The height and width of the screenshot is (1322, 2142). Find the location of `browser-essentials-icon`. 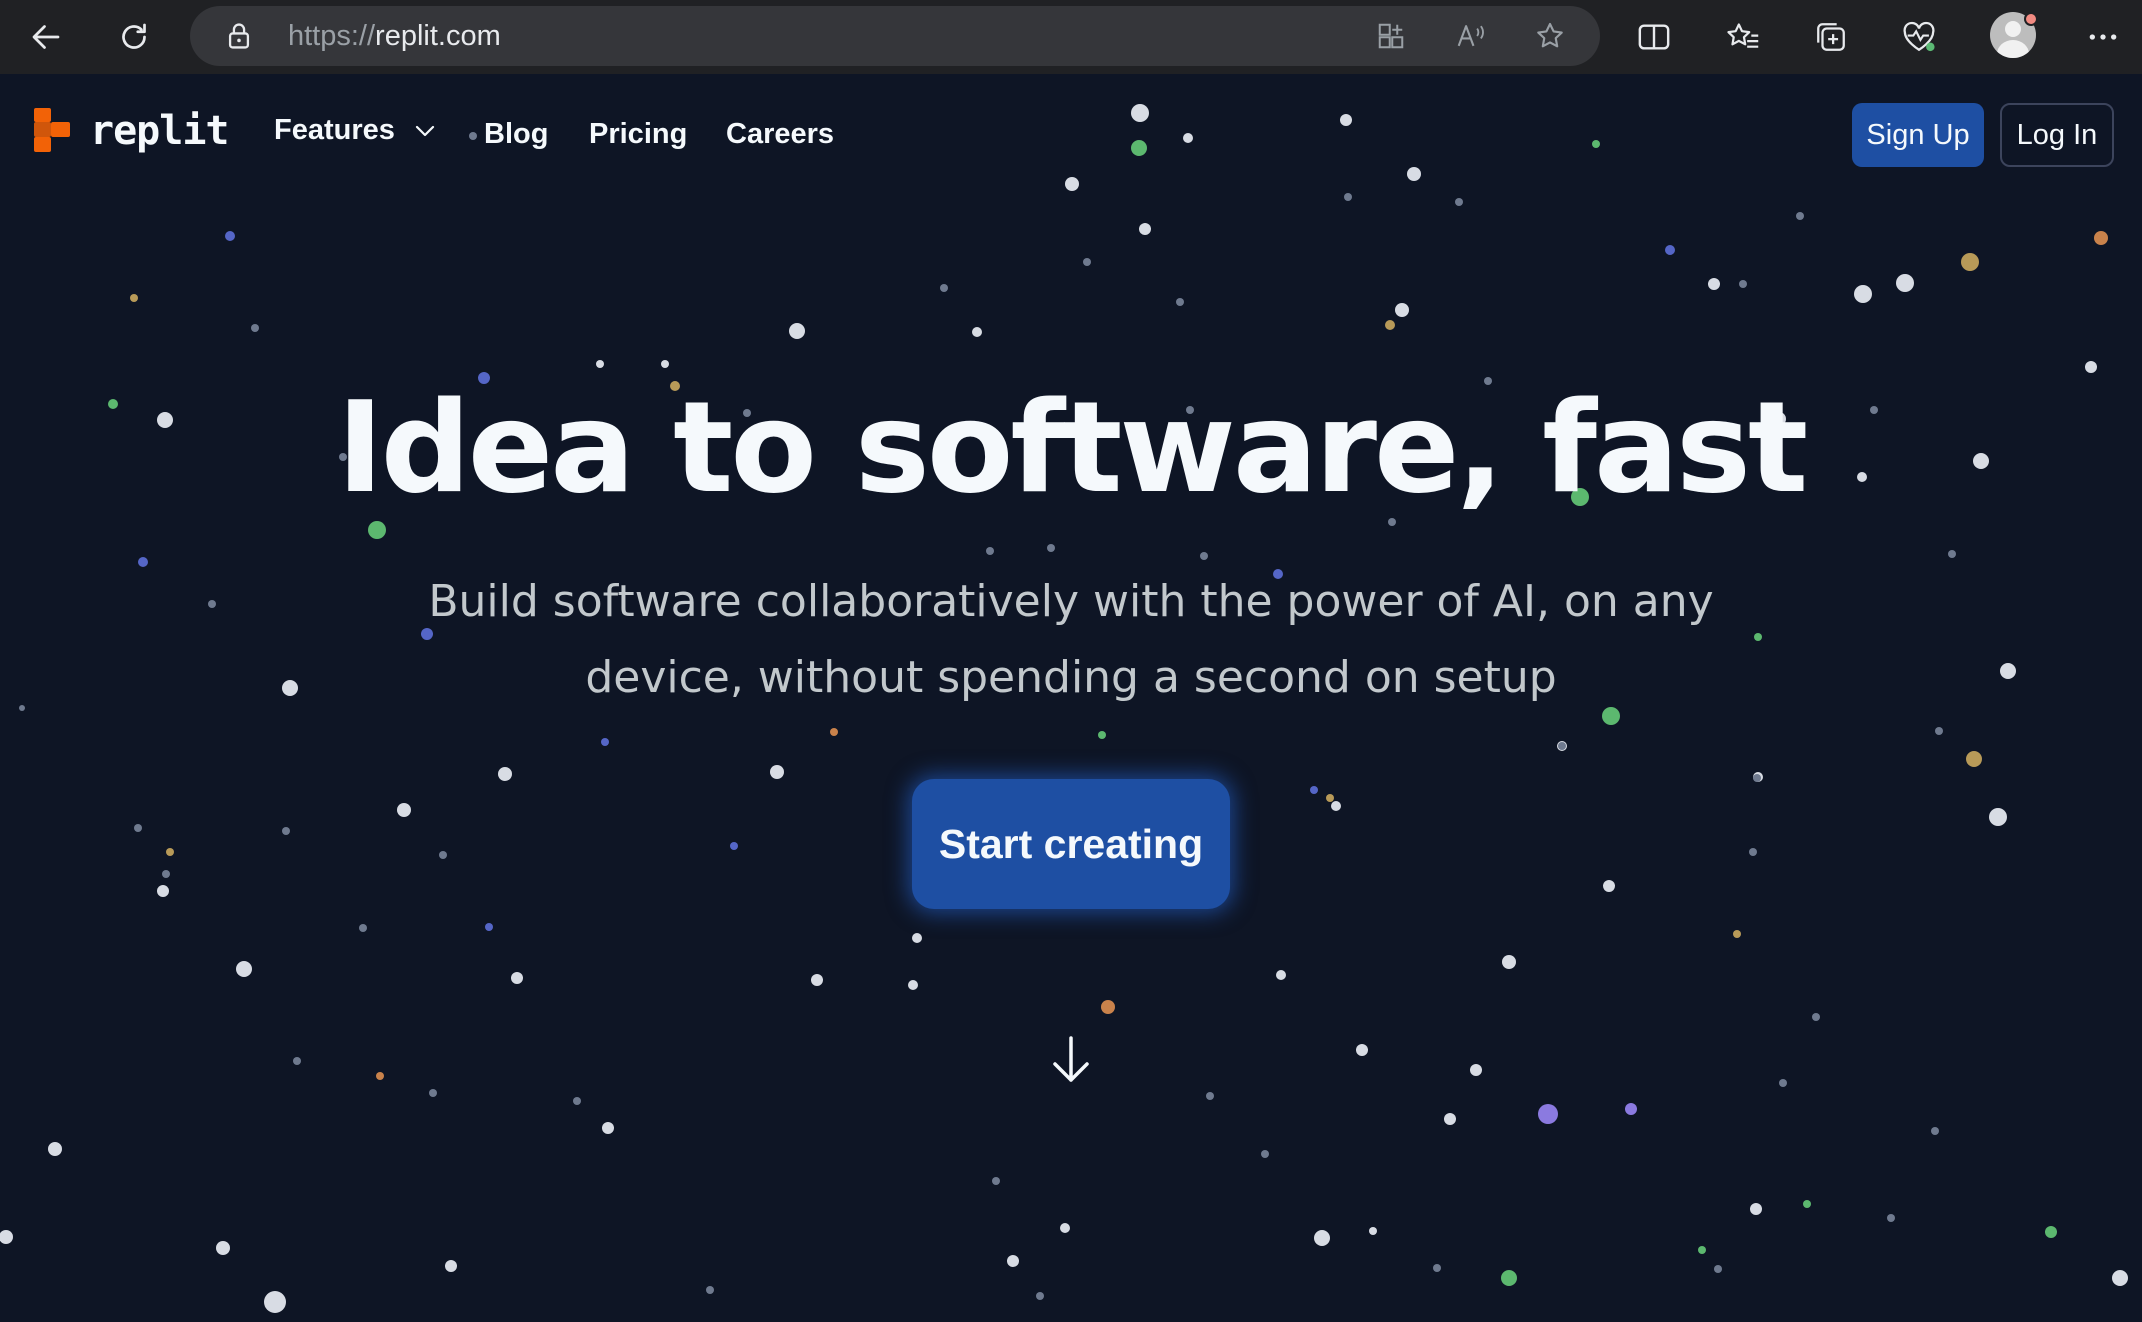

browser-essentials-icon is located at coordinates (1919, 37).